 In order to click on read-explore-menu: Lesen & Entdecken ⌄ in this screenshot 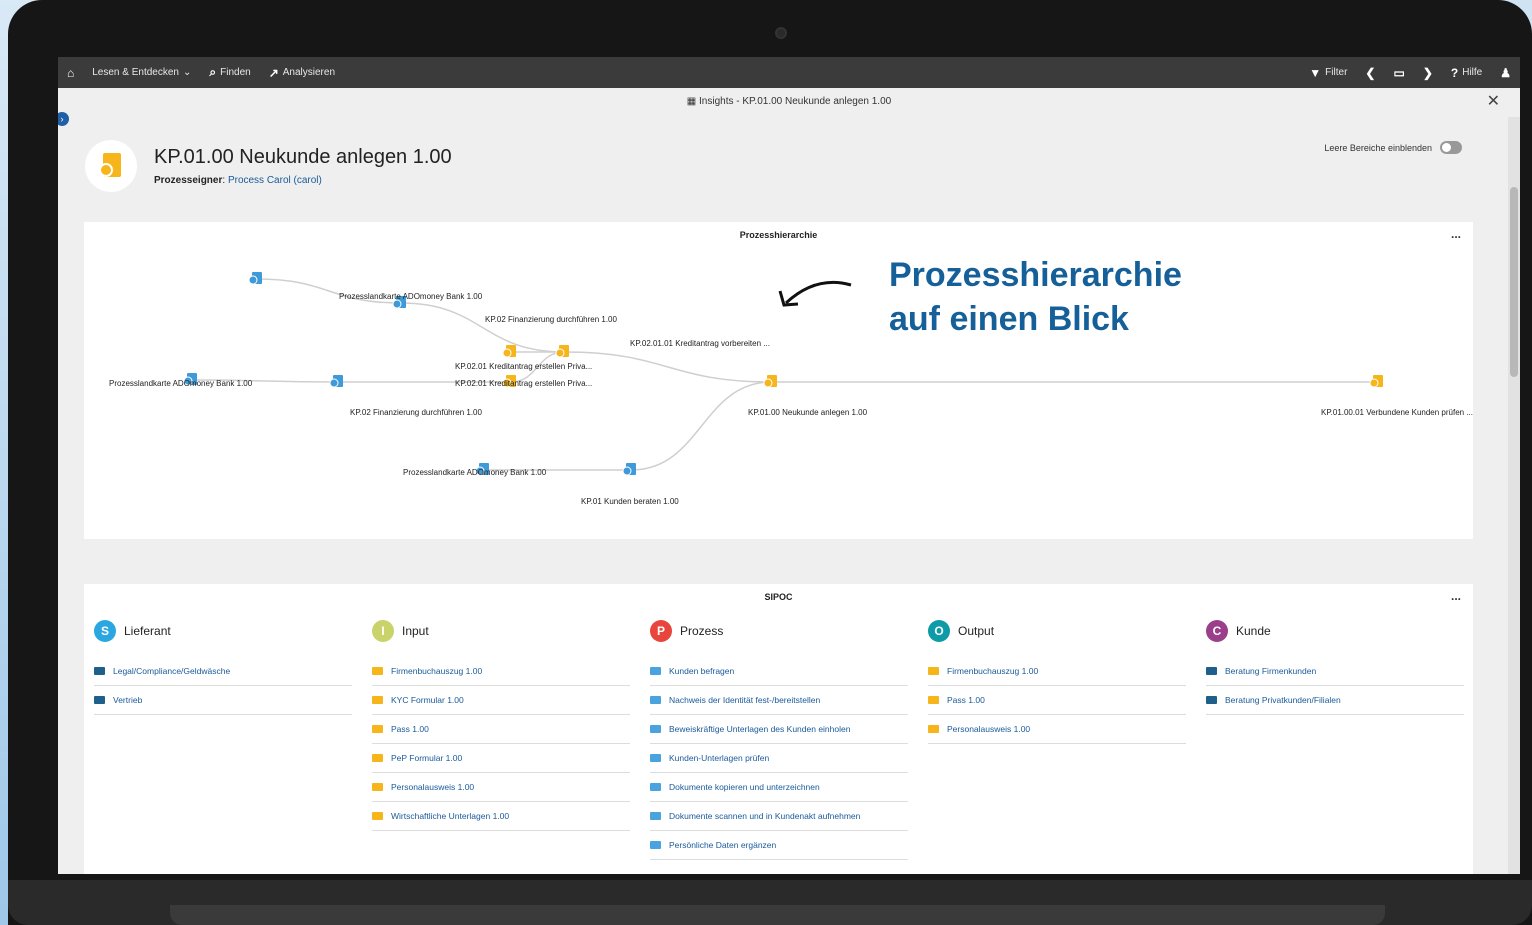, I will do `click(141, 72)`.